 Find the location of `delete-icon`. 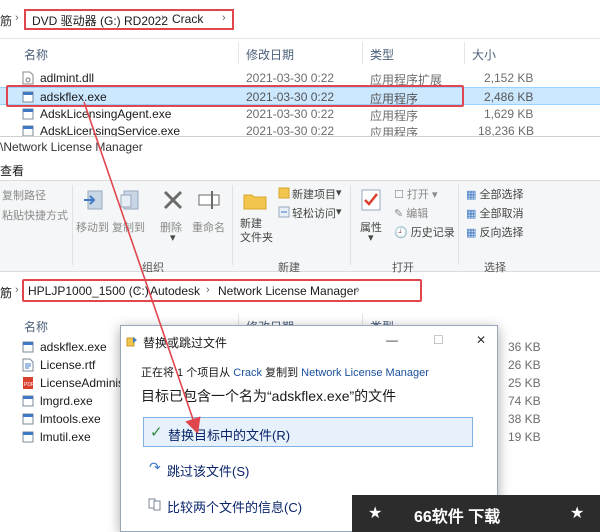

delete-icon is located at coordinates (173, 200).